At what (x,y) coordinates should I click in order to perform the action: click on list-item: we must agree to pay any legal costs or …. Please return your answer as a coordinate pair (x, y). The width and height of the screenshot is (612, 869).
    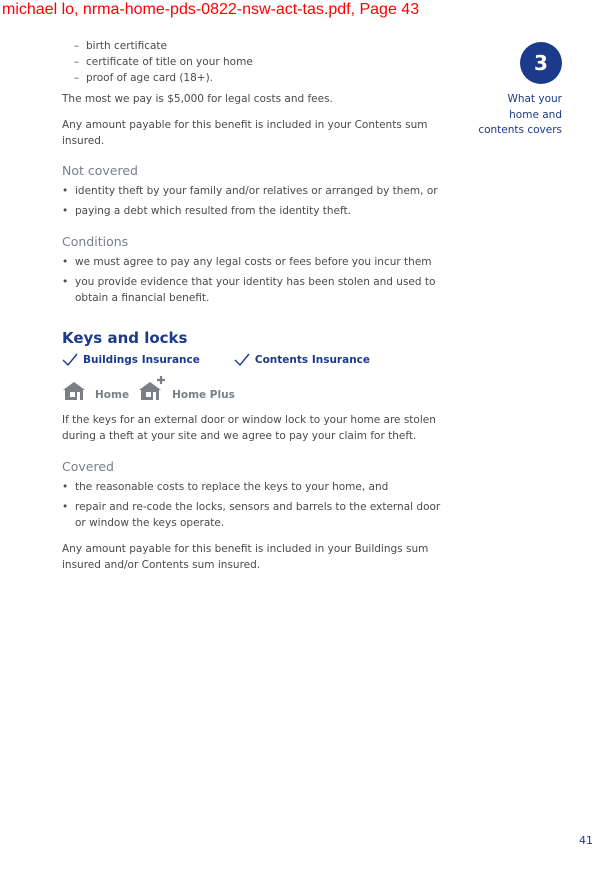
    Looking at the image, I should click on (258, 262).